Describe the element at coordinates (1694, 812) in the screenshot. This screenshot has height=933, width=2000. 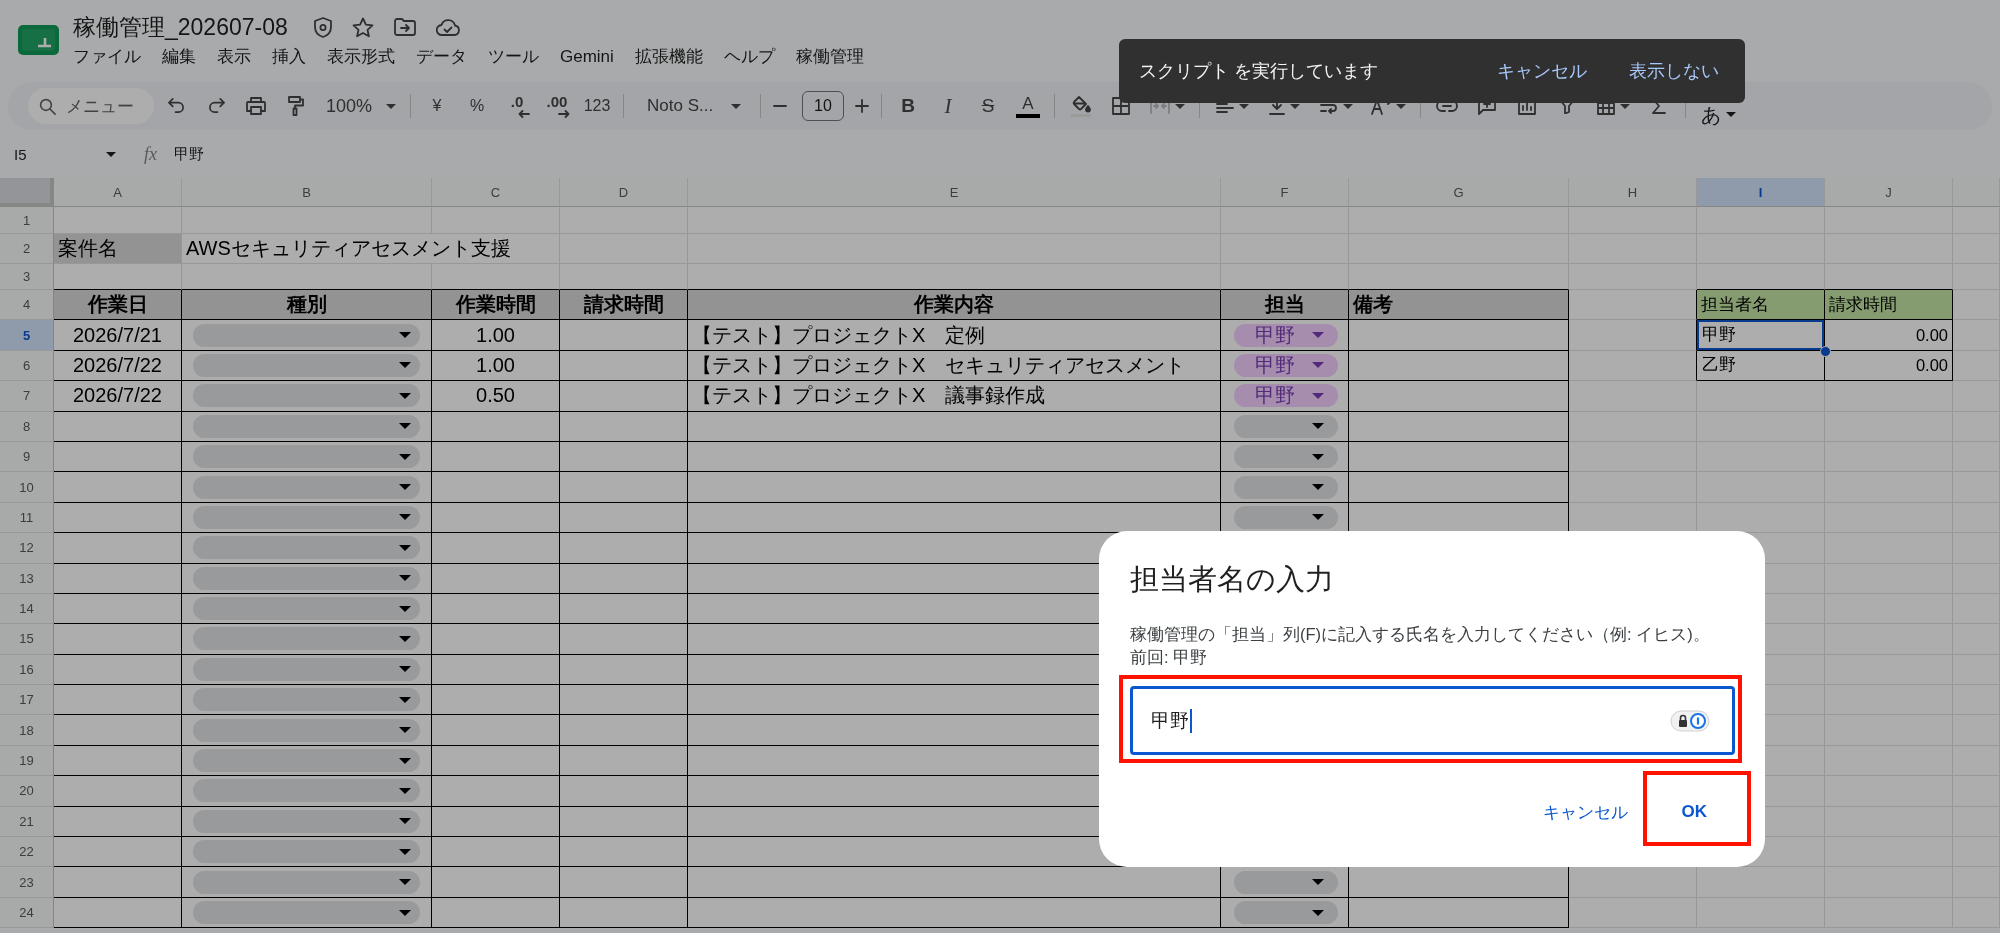
I see `ok-button: OK` at that location.